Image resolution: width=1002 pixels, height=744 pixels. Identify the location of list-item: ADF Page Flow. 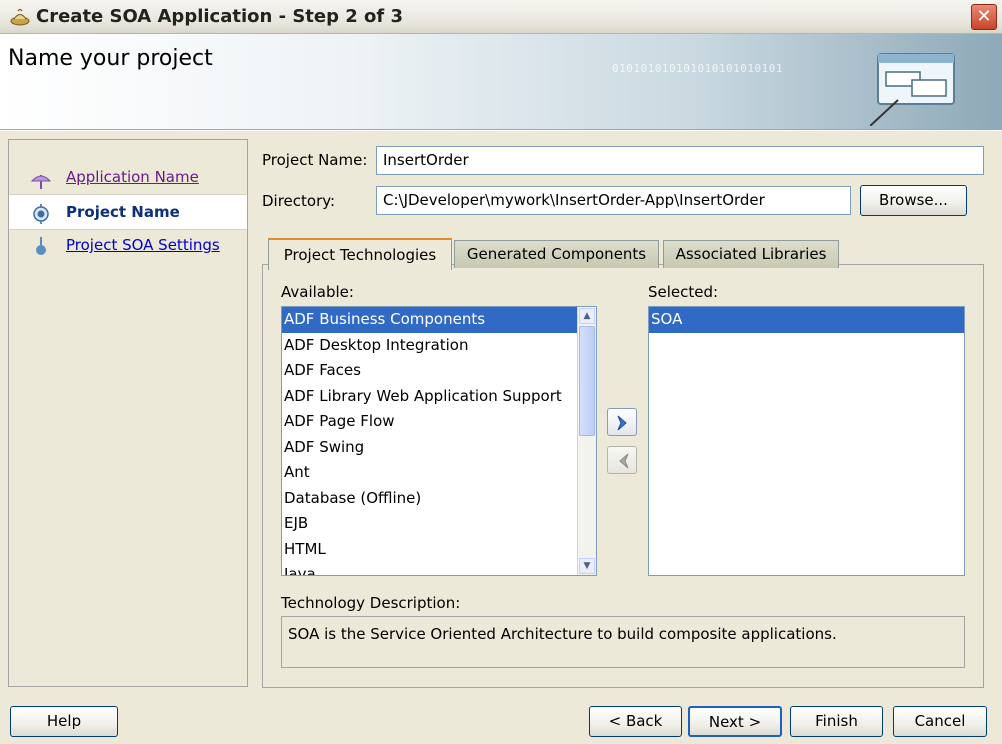
(430, 422).